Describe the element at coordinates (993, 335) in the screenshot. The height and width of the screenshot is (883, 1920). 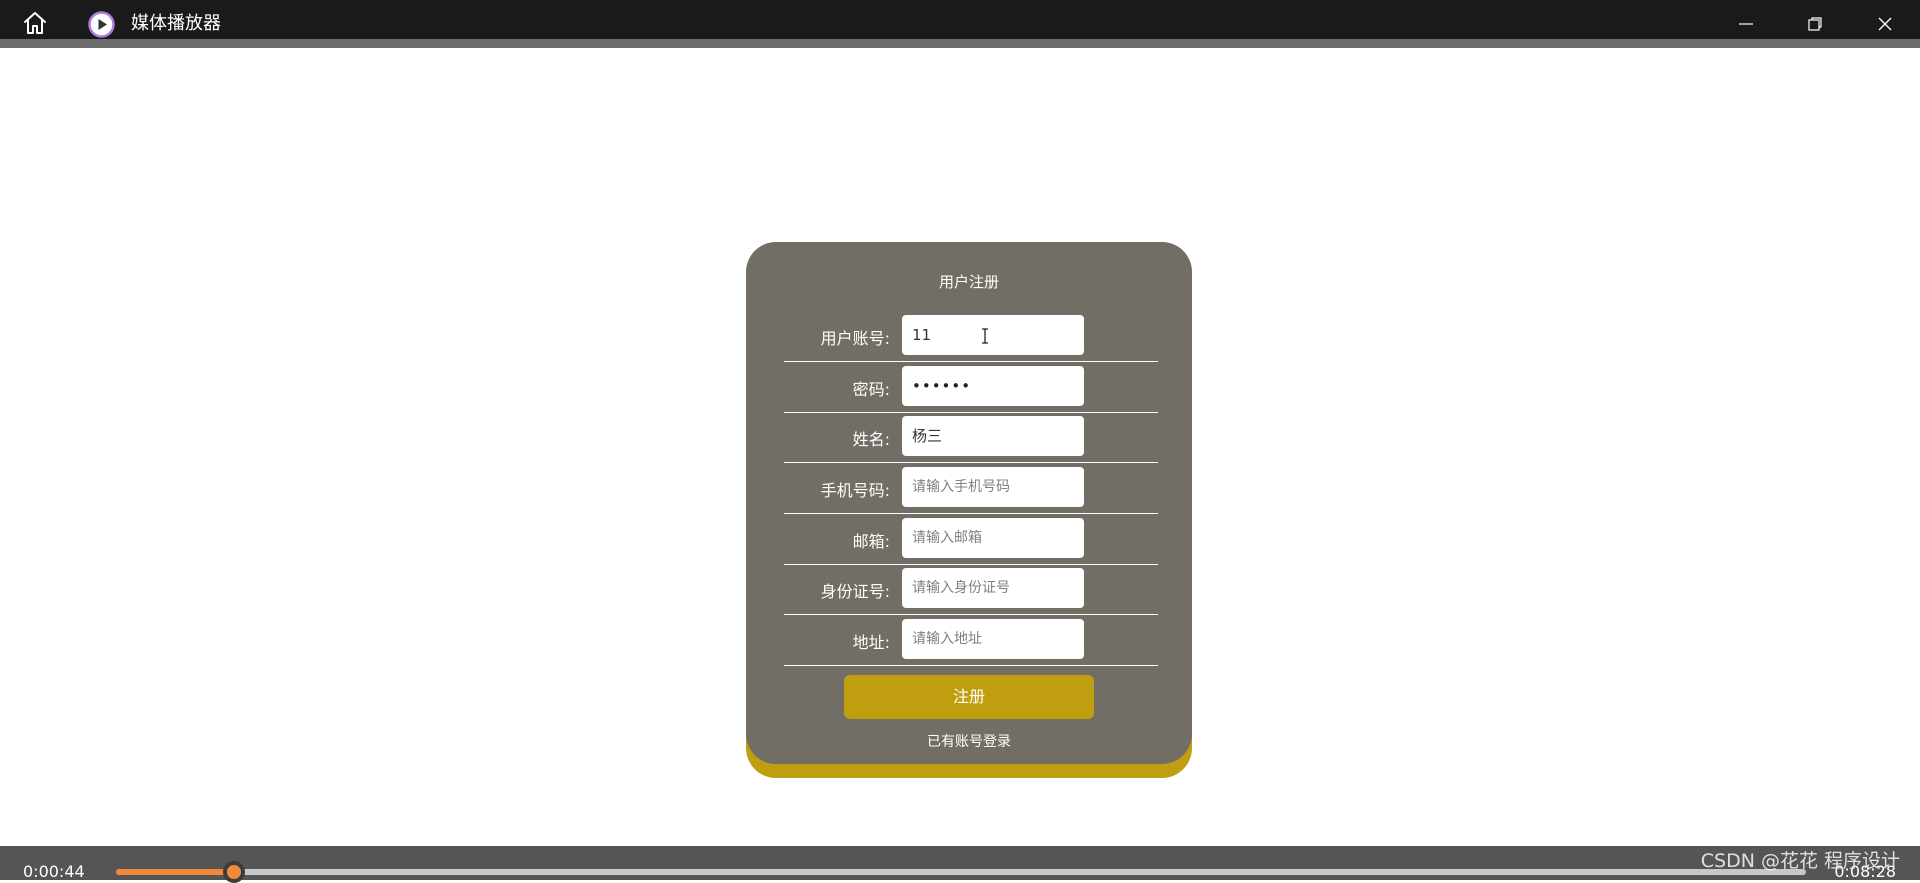
I see `account-input: 11` at that location.